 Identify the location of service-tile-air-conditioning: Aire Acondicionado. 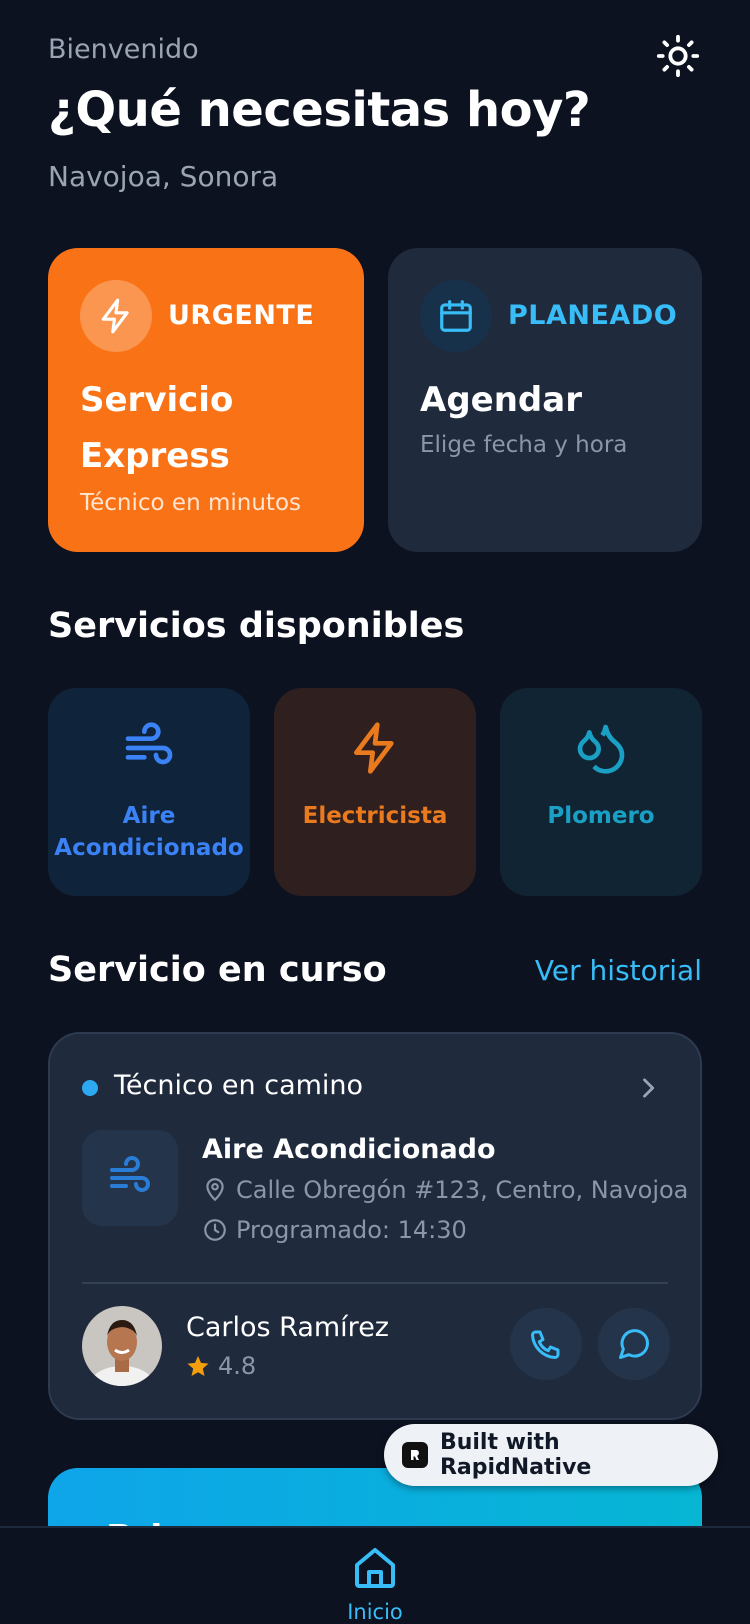
(149, 792).